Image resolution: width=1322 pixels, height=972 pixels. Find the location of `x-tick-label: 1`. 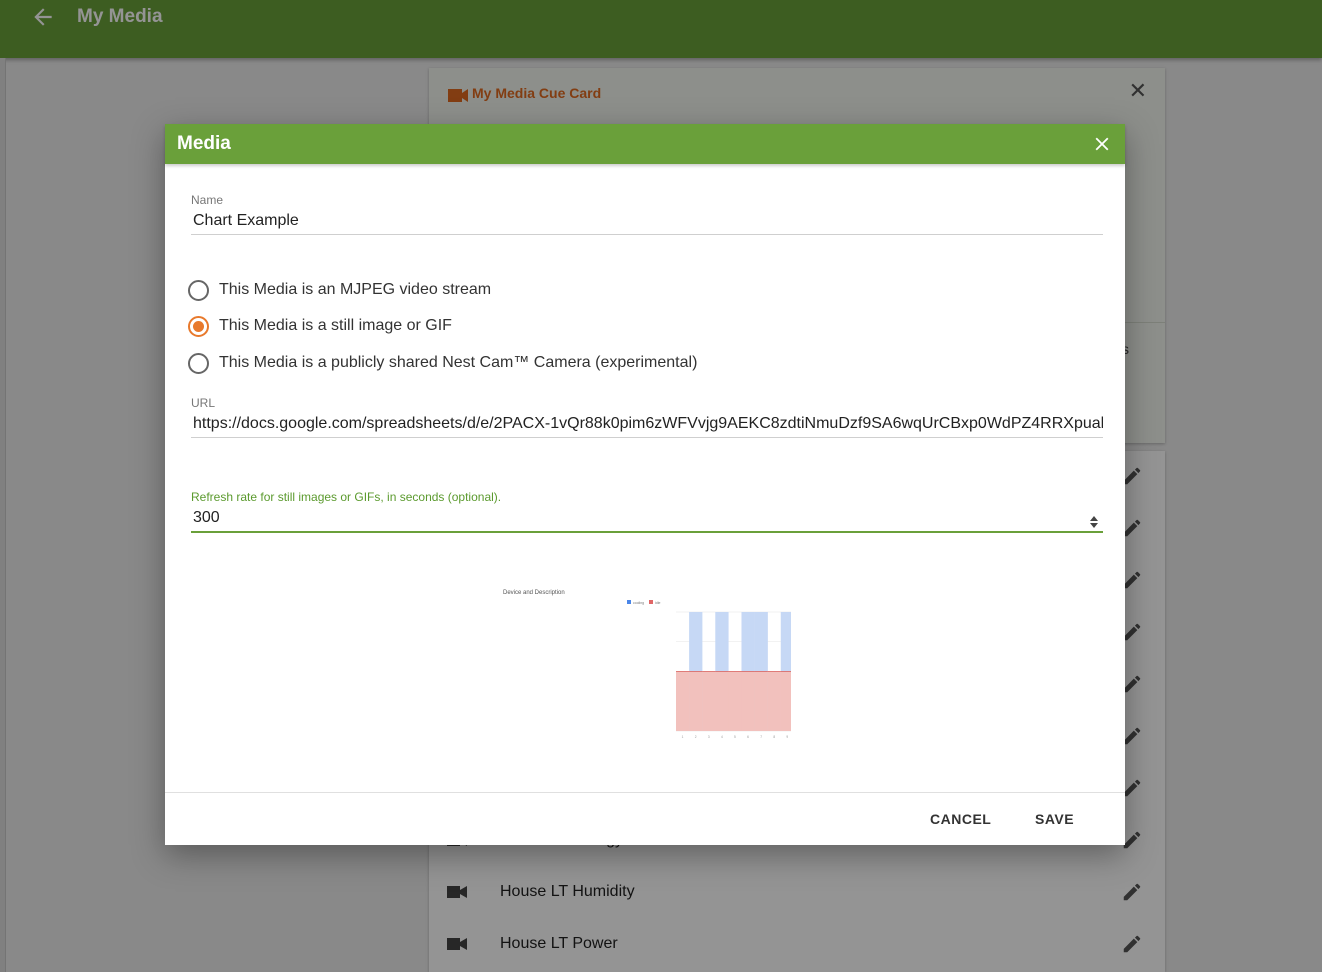

x-tick-label: 1 is located at coordinates (683, 737).